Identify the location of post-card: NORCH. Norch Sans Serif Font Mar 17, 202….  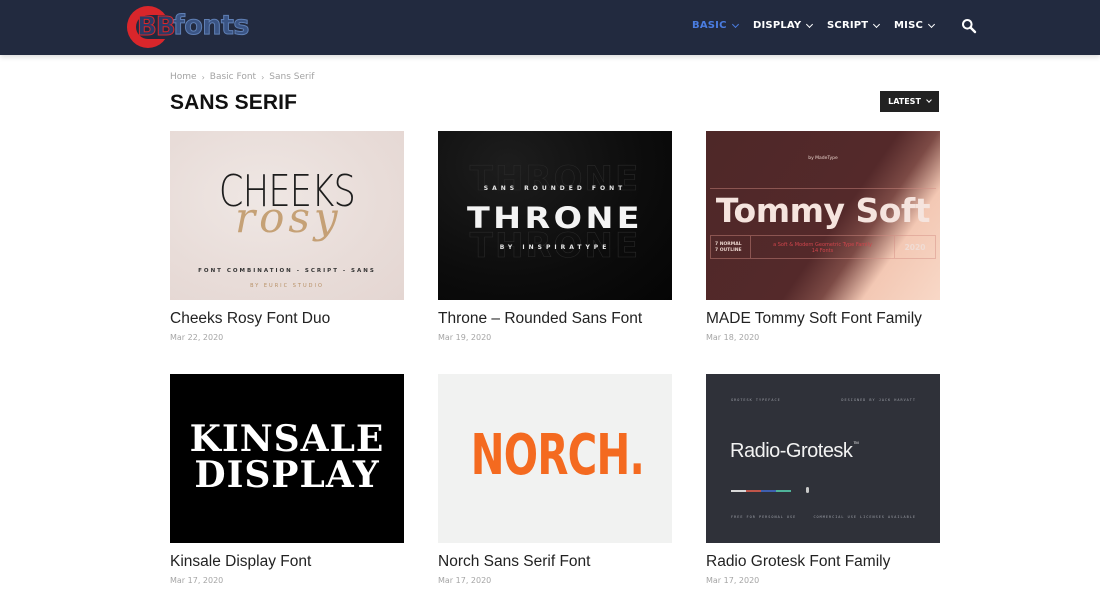
(555, 479).